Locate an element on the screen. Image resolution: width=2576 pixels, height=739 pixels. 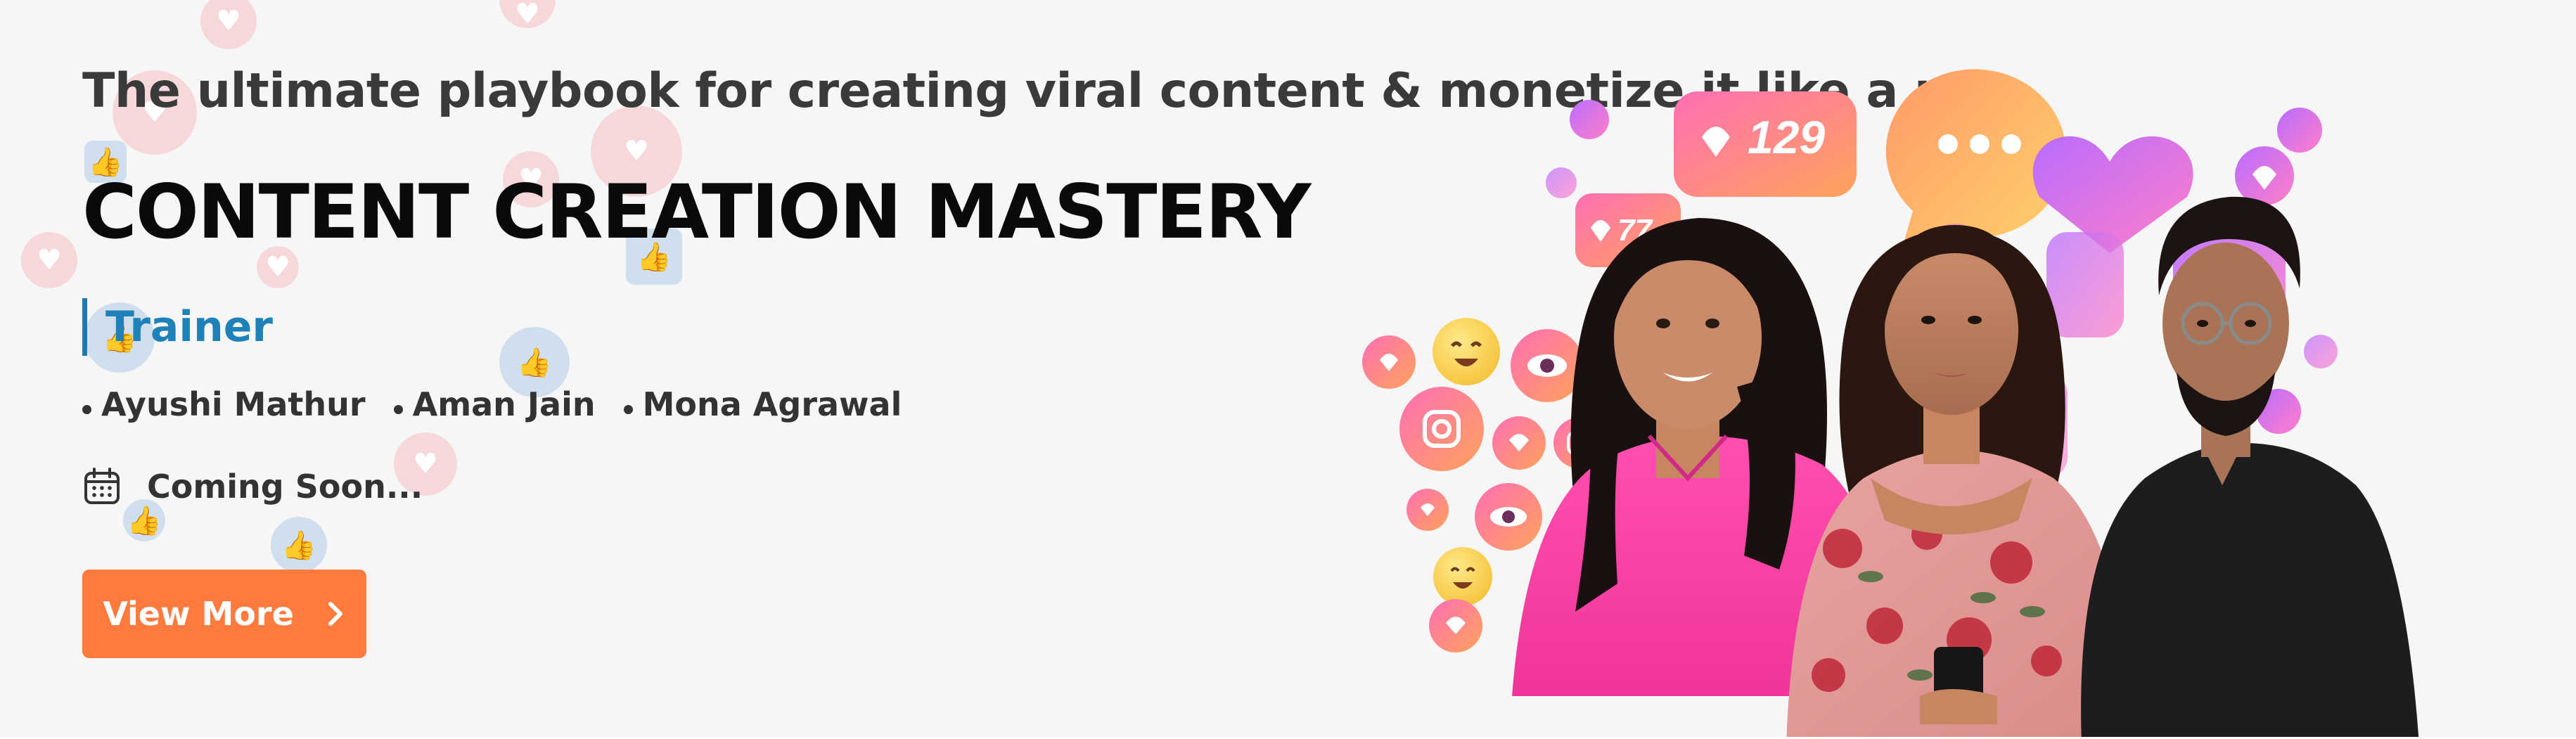
trainer-item: Mona Agrawal is located at coordinates (762, 404).